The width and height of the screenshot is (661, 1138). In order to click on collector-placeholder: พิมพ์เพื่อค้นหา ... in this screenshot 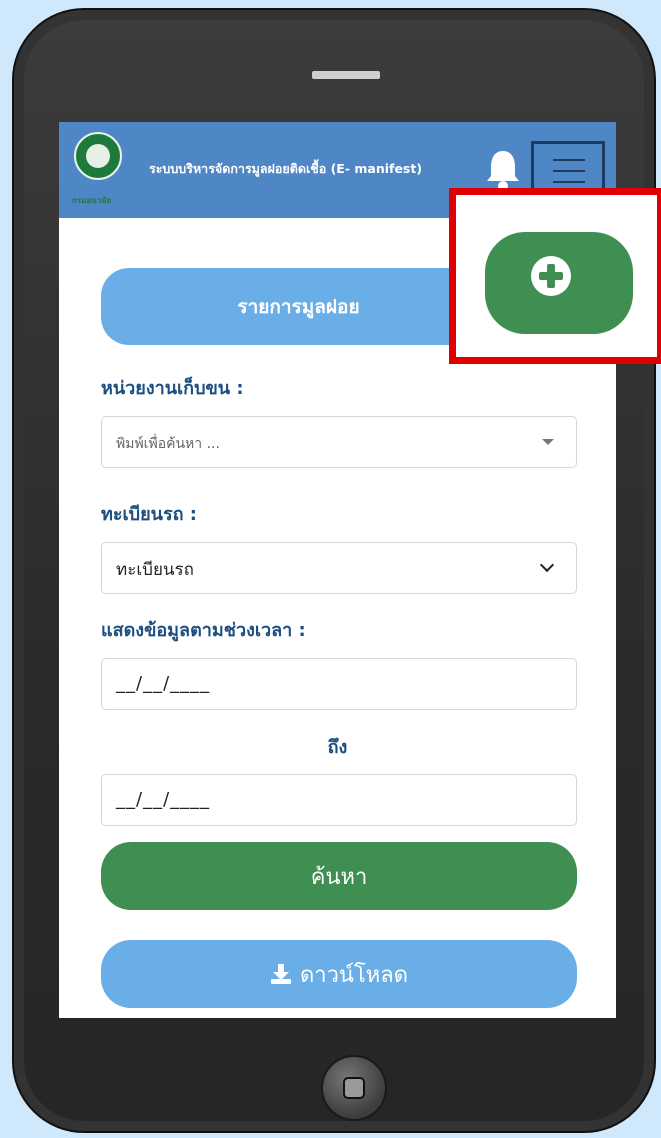, I will do `click(168, 444)`.